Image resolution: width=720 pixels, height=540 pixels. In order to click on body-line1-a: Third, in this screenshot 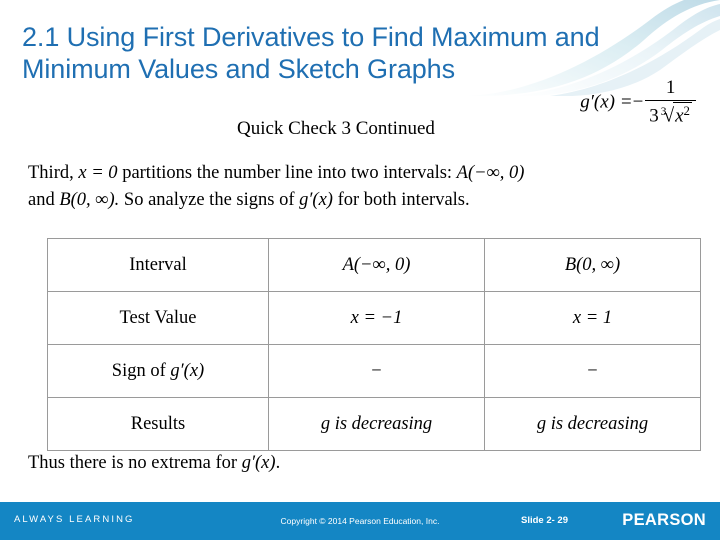, I will do `click(51, 173)`.